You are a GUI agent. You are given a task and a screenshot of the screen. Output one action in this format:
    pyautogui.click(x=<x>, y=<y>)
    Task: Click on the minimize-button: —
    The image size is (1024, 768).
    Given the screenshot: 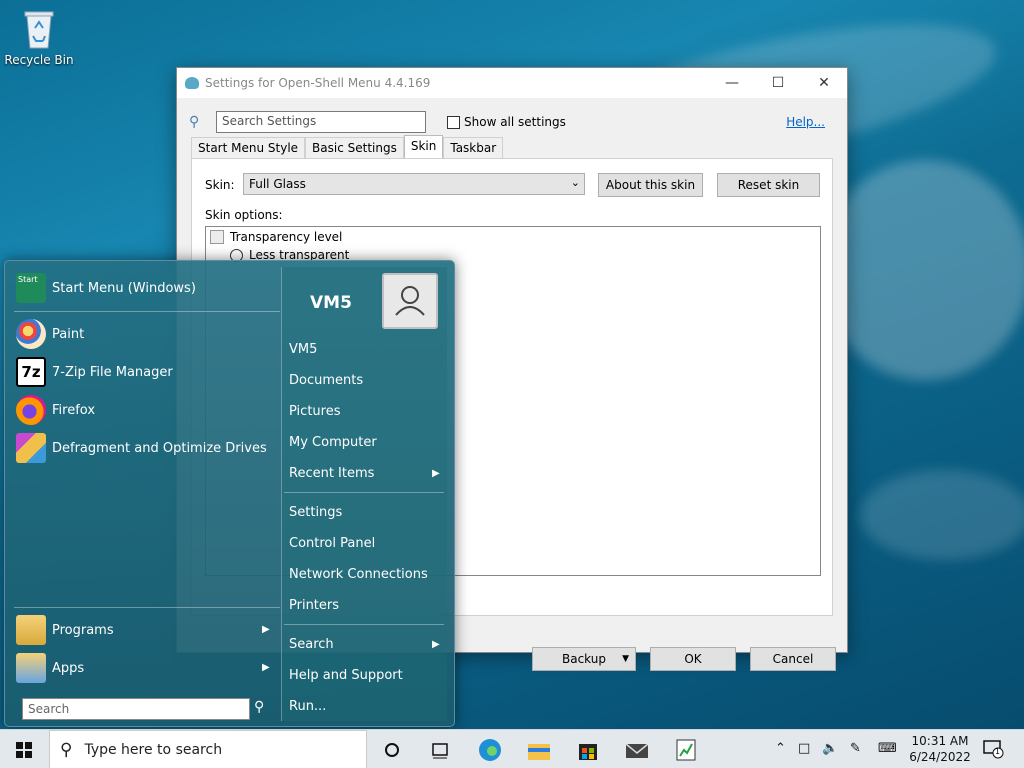 What is the action you would take?
    pyautogui.click(x=732, y=83)
    